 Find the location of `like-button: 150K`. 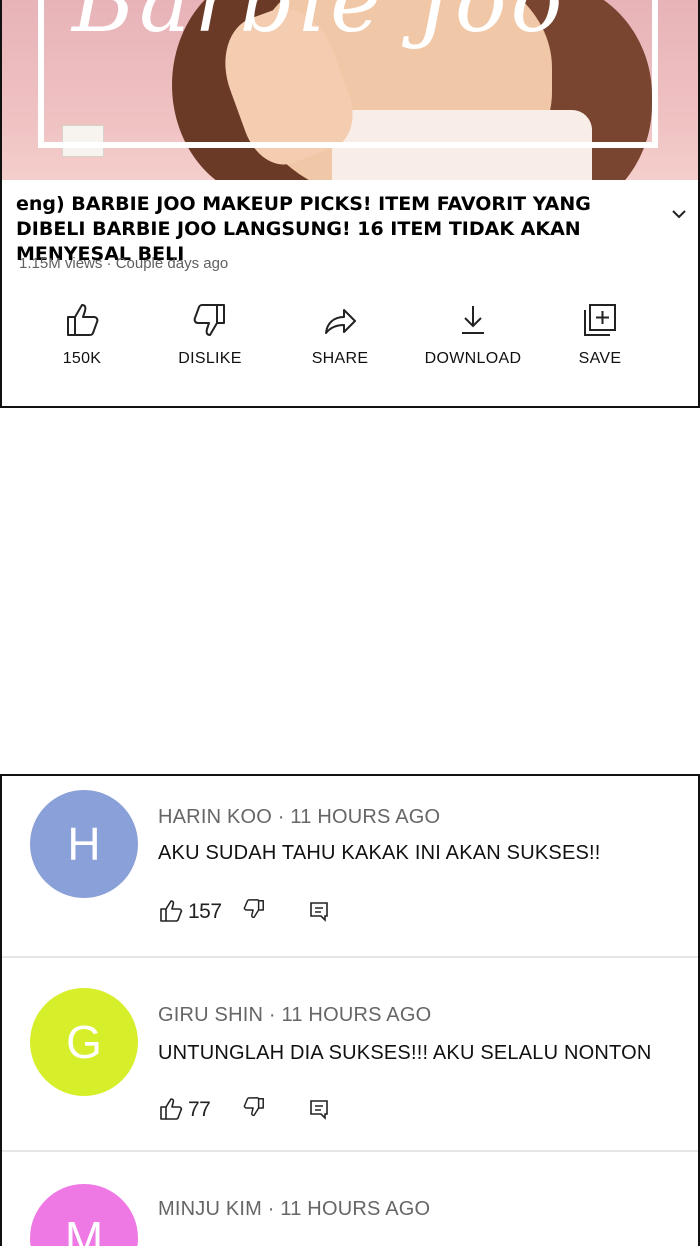

like-button: 150K is located at coordinates (82, 334).